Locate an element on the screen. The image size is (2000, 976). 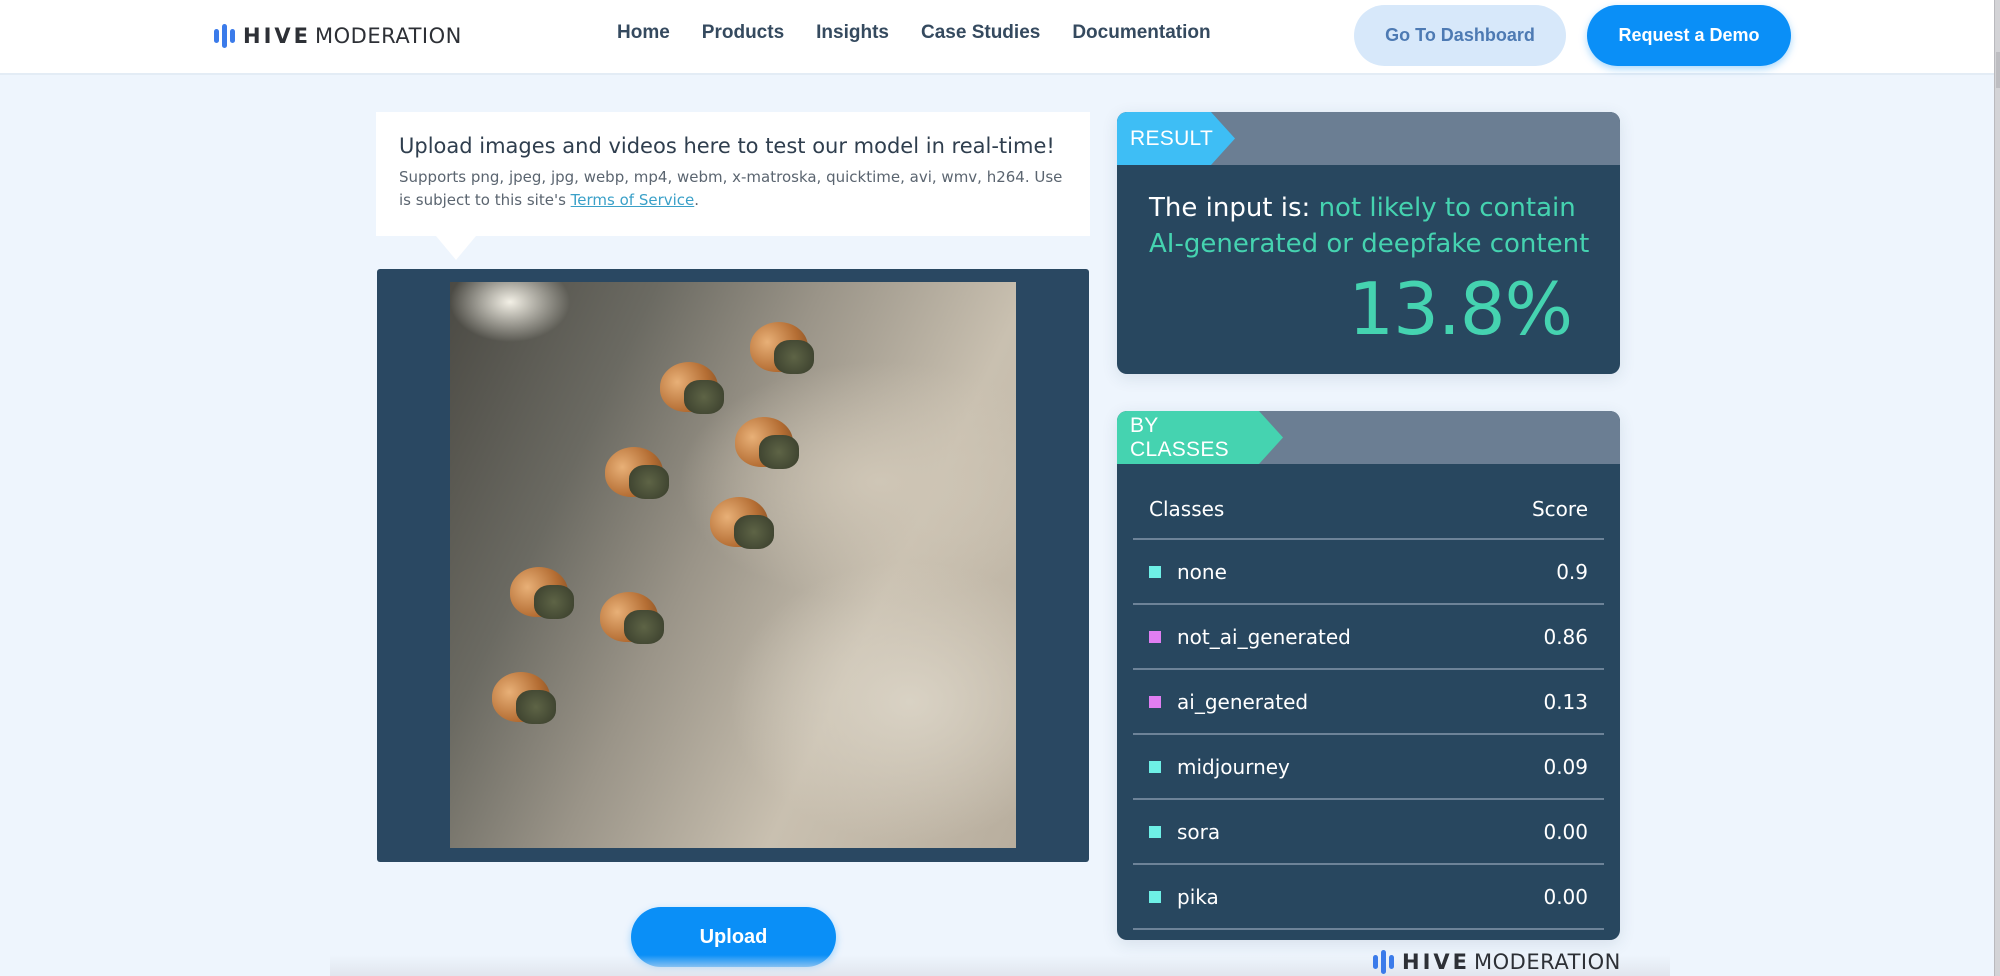
logo-text: HIVE MODERATION is located at coordinates (352, 36).